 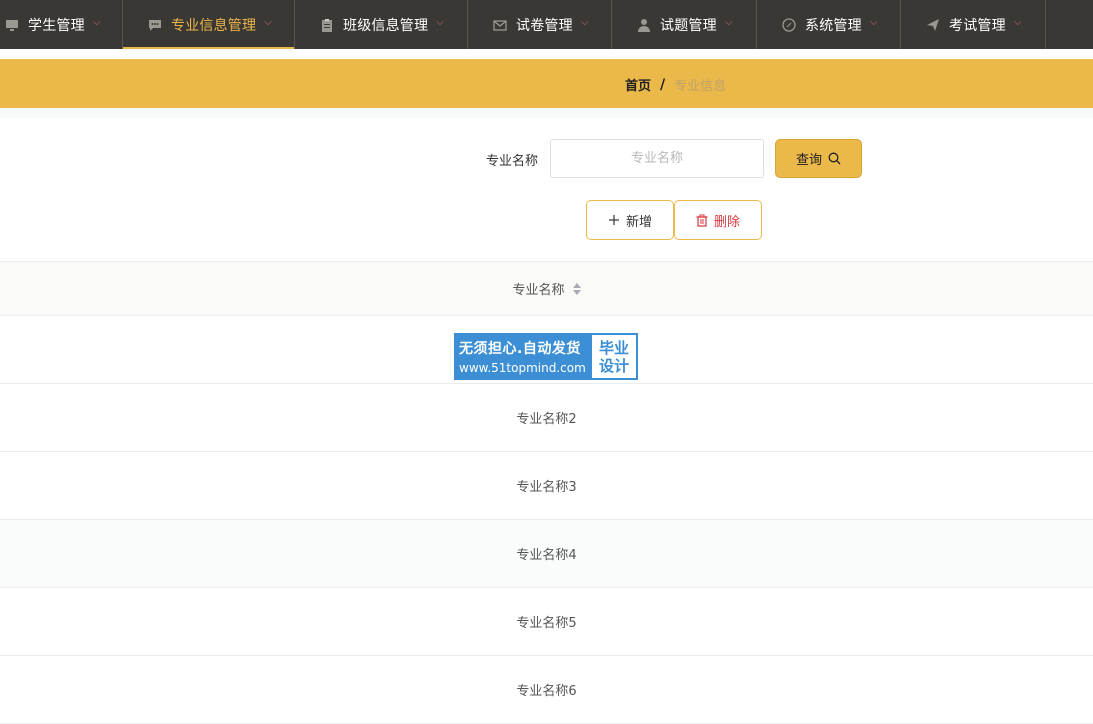 What do you see at coordinates (644, 25) in the screenshot?
I see `user-icon` at bounding box center [644, 25].